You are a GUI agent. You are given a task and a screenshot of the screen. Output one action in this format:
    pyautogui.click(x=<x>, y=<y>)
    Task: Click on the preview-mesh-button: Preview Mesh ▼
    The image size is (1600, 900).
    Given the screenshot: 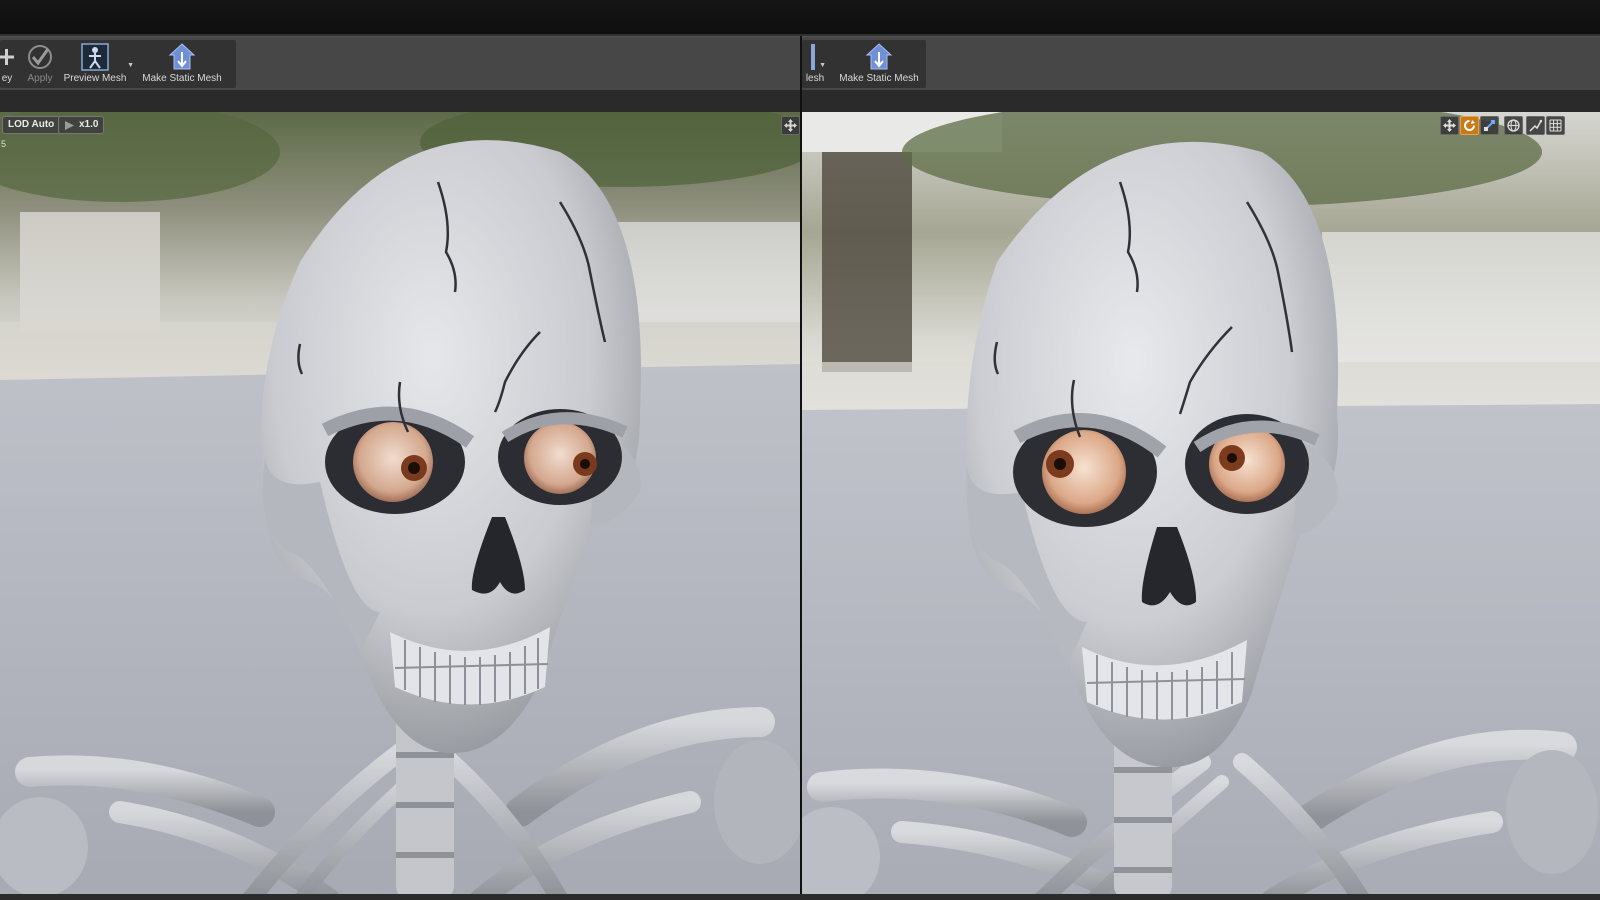 What is the action you would take?
    pyautogui.click(x=98, y=64)
    